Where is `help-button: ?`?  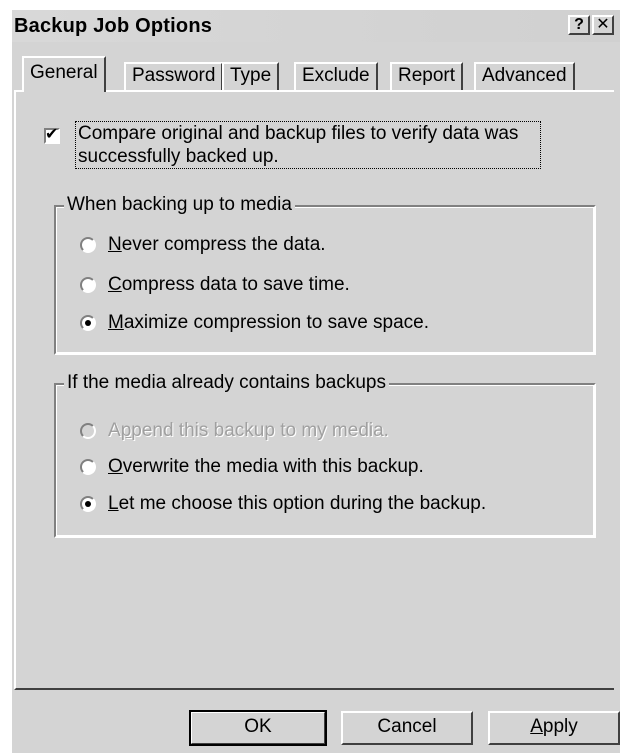 help-button: ? is located at coordinates (579, 25).